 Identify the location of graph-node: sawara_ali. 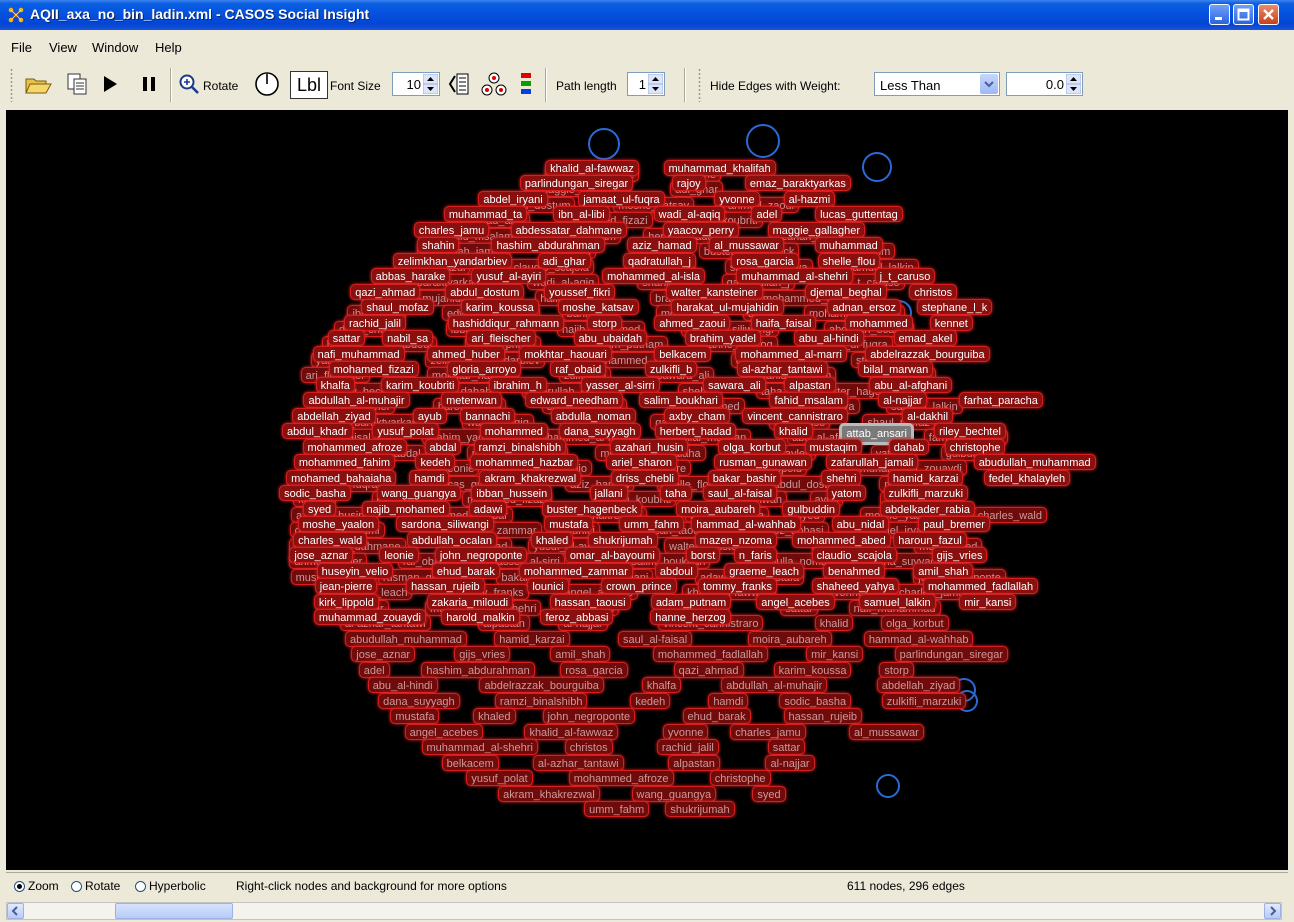
(734, 384).